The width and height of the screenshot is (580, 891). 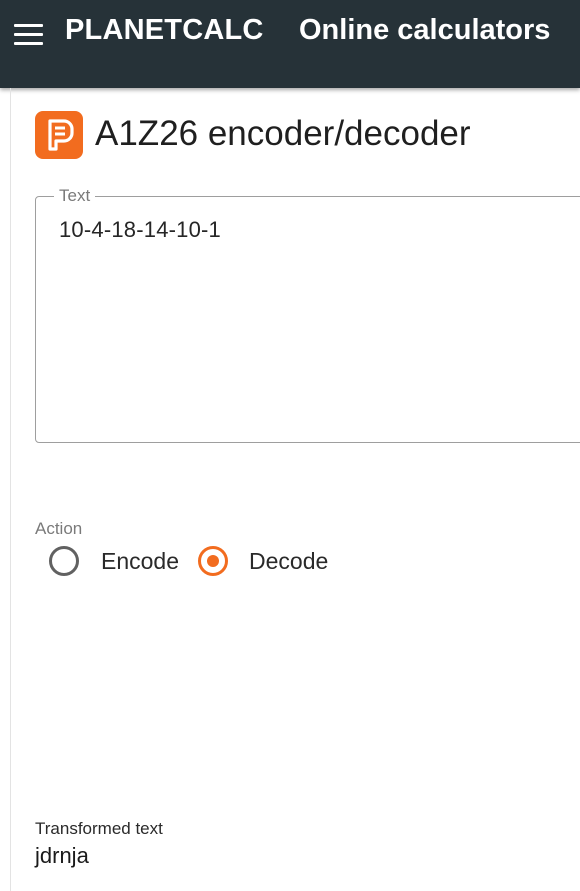 I want to click on text-input-value: 10-4-18-14-10-1, so click(x=140, y=230).